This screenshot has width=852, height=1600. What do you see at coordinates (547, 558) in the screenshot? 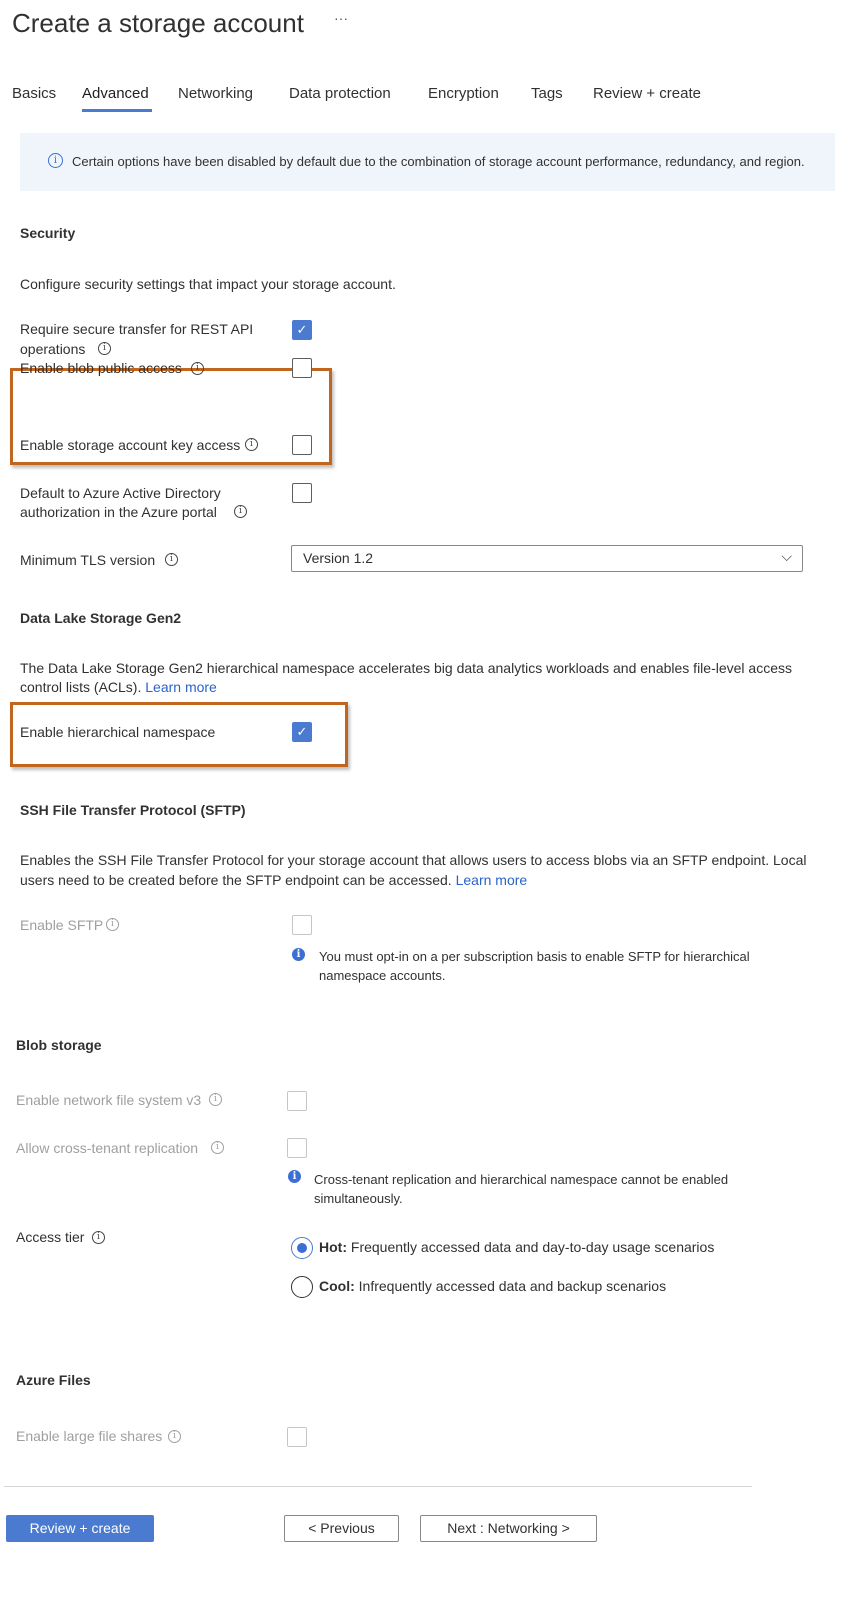
I see `tls-version-select: Version 1.2 ⌵` at bounding box center [547, 558].